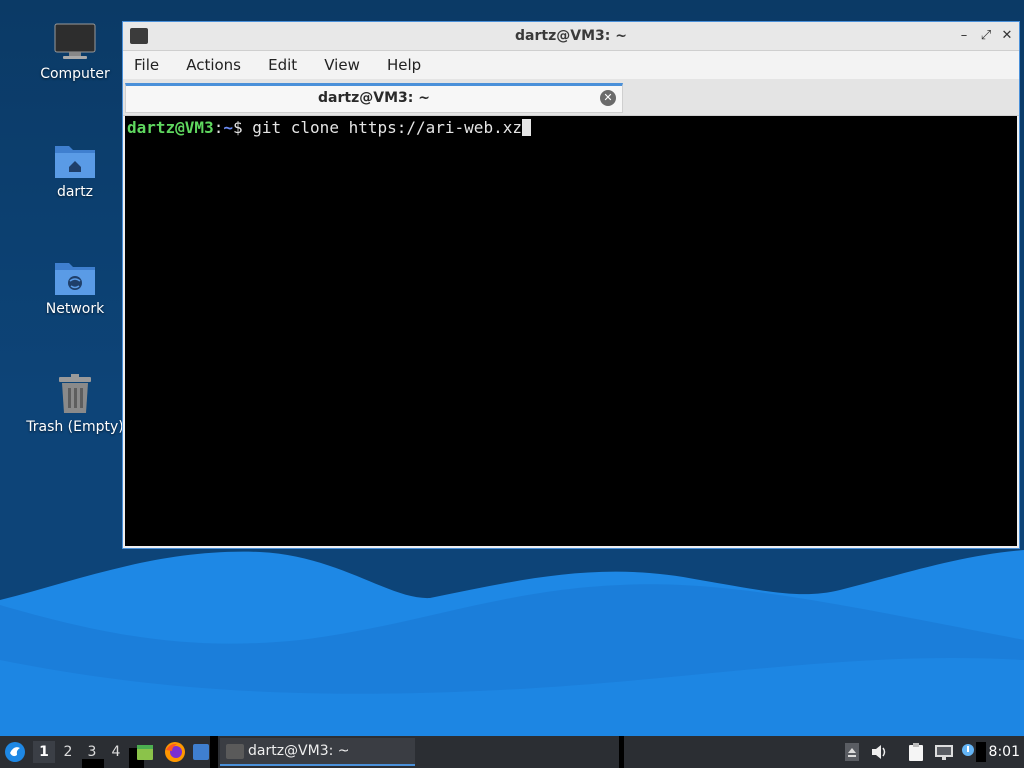 The height and width of the screenshot is (768, 1024). I want to click on maximize-button: ⤢, so click(986, 36).